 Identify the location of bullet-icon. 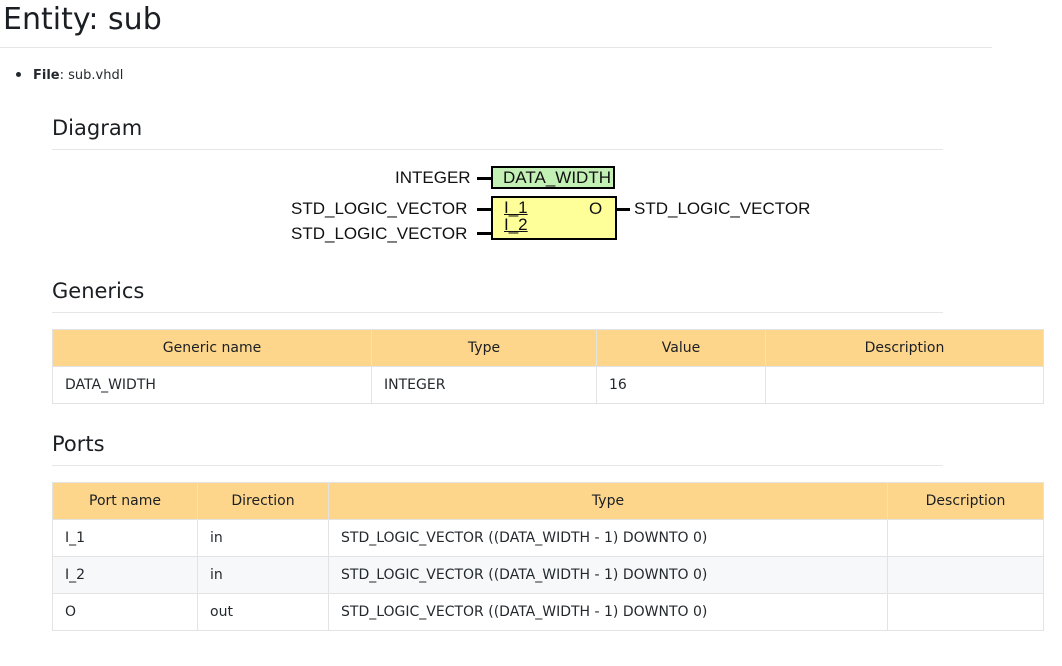
(18, 74).